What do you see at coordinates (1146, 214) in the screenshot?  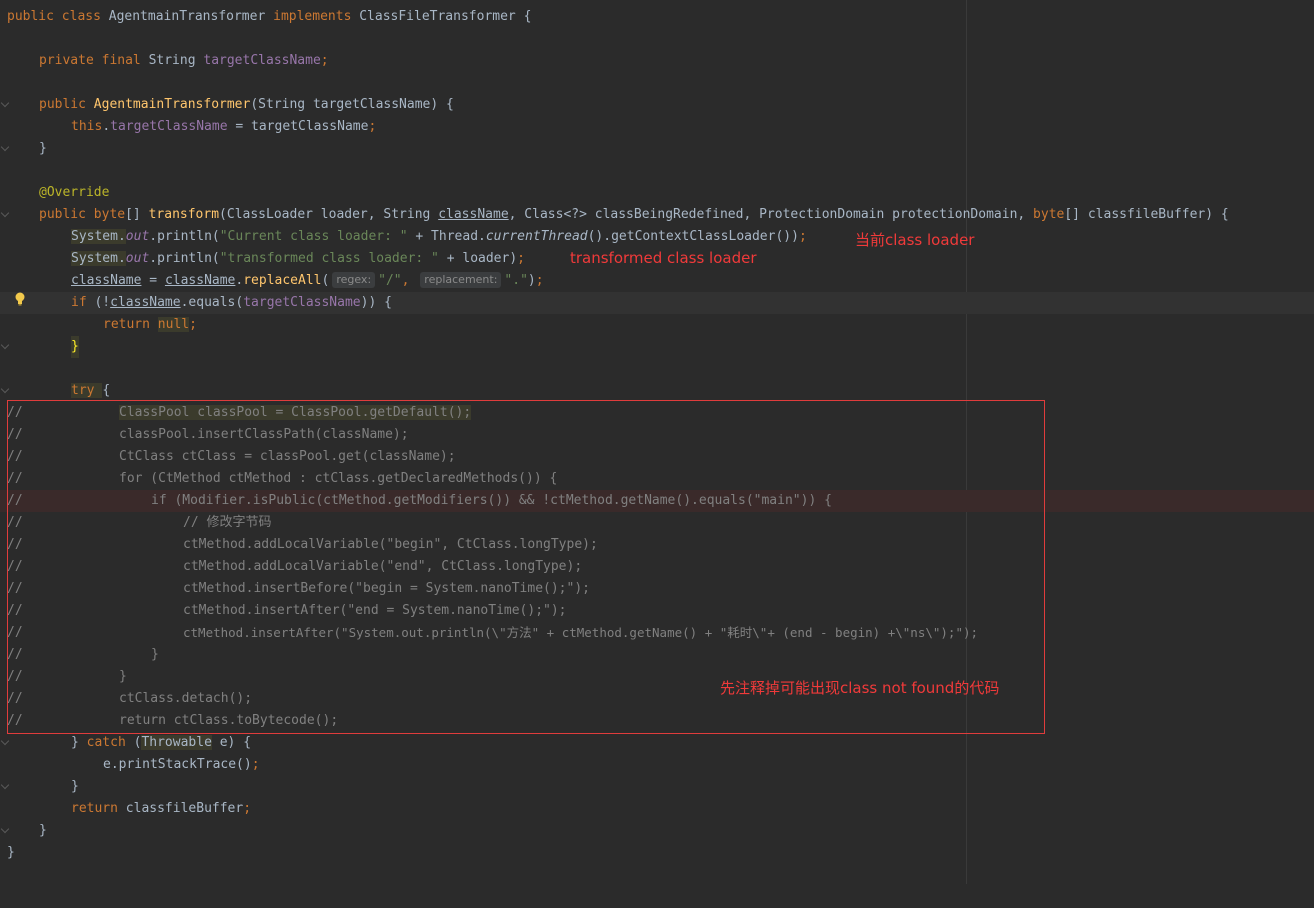 I see `text: [] classfileBuffer) {` at bounding box center [1146, 214].